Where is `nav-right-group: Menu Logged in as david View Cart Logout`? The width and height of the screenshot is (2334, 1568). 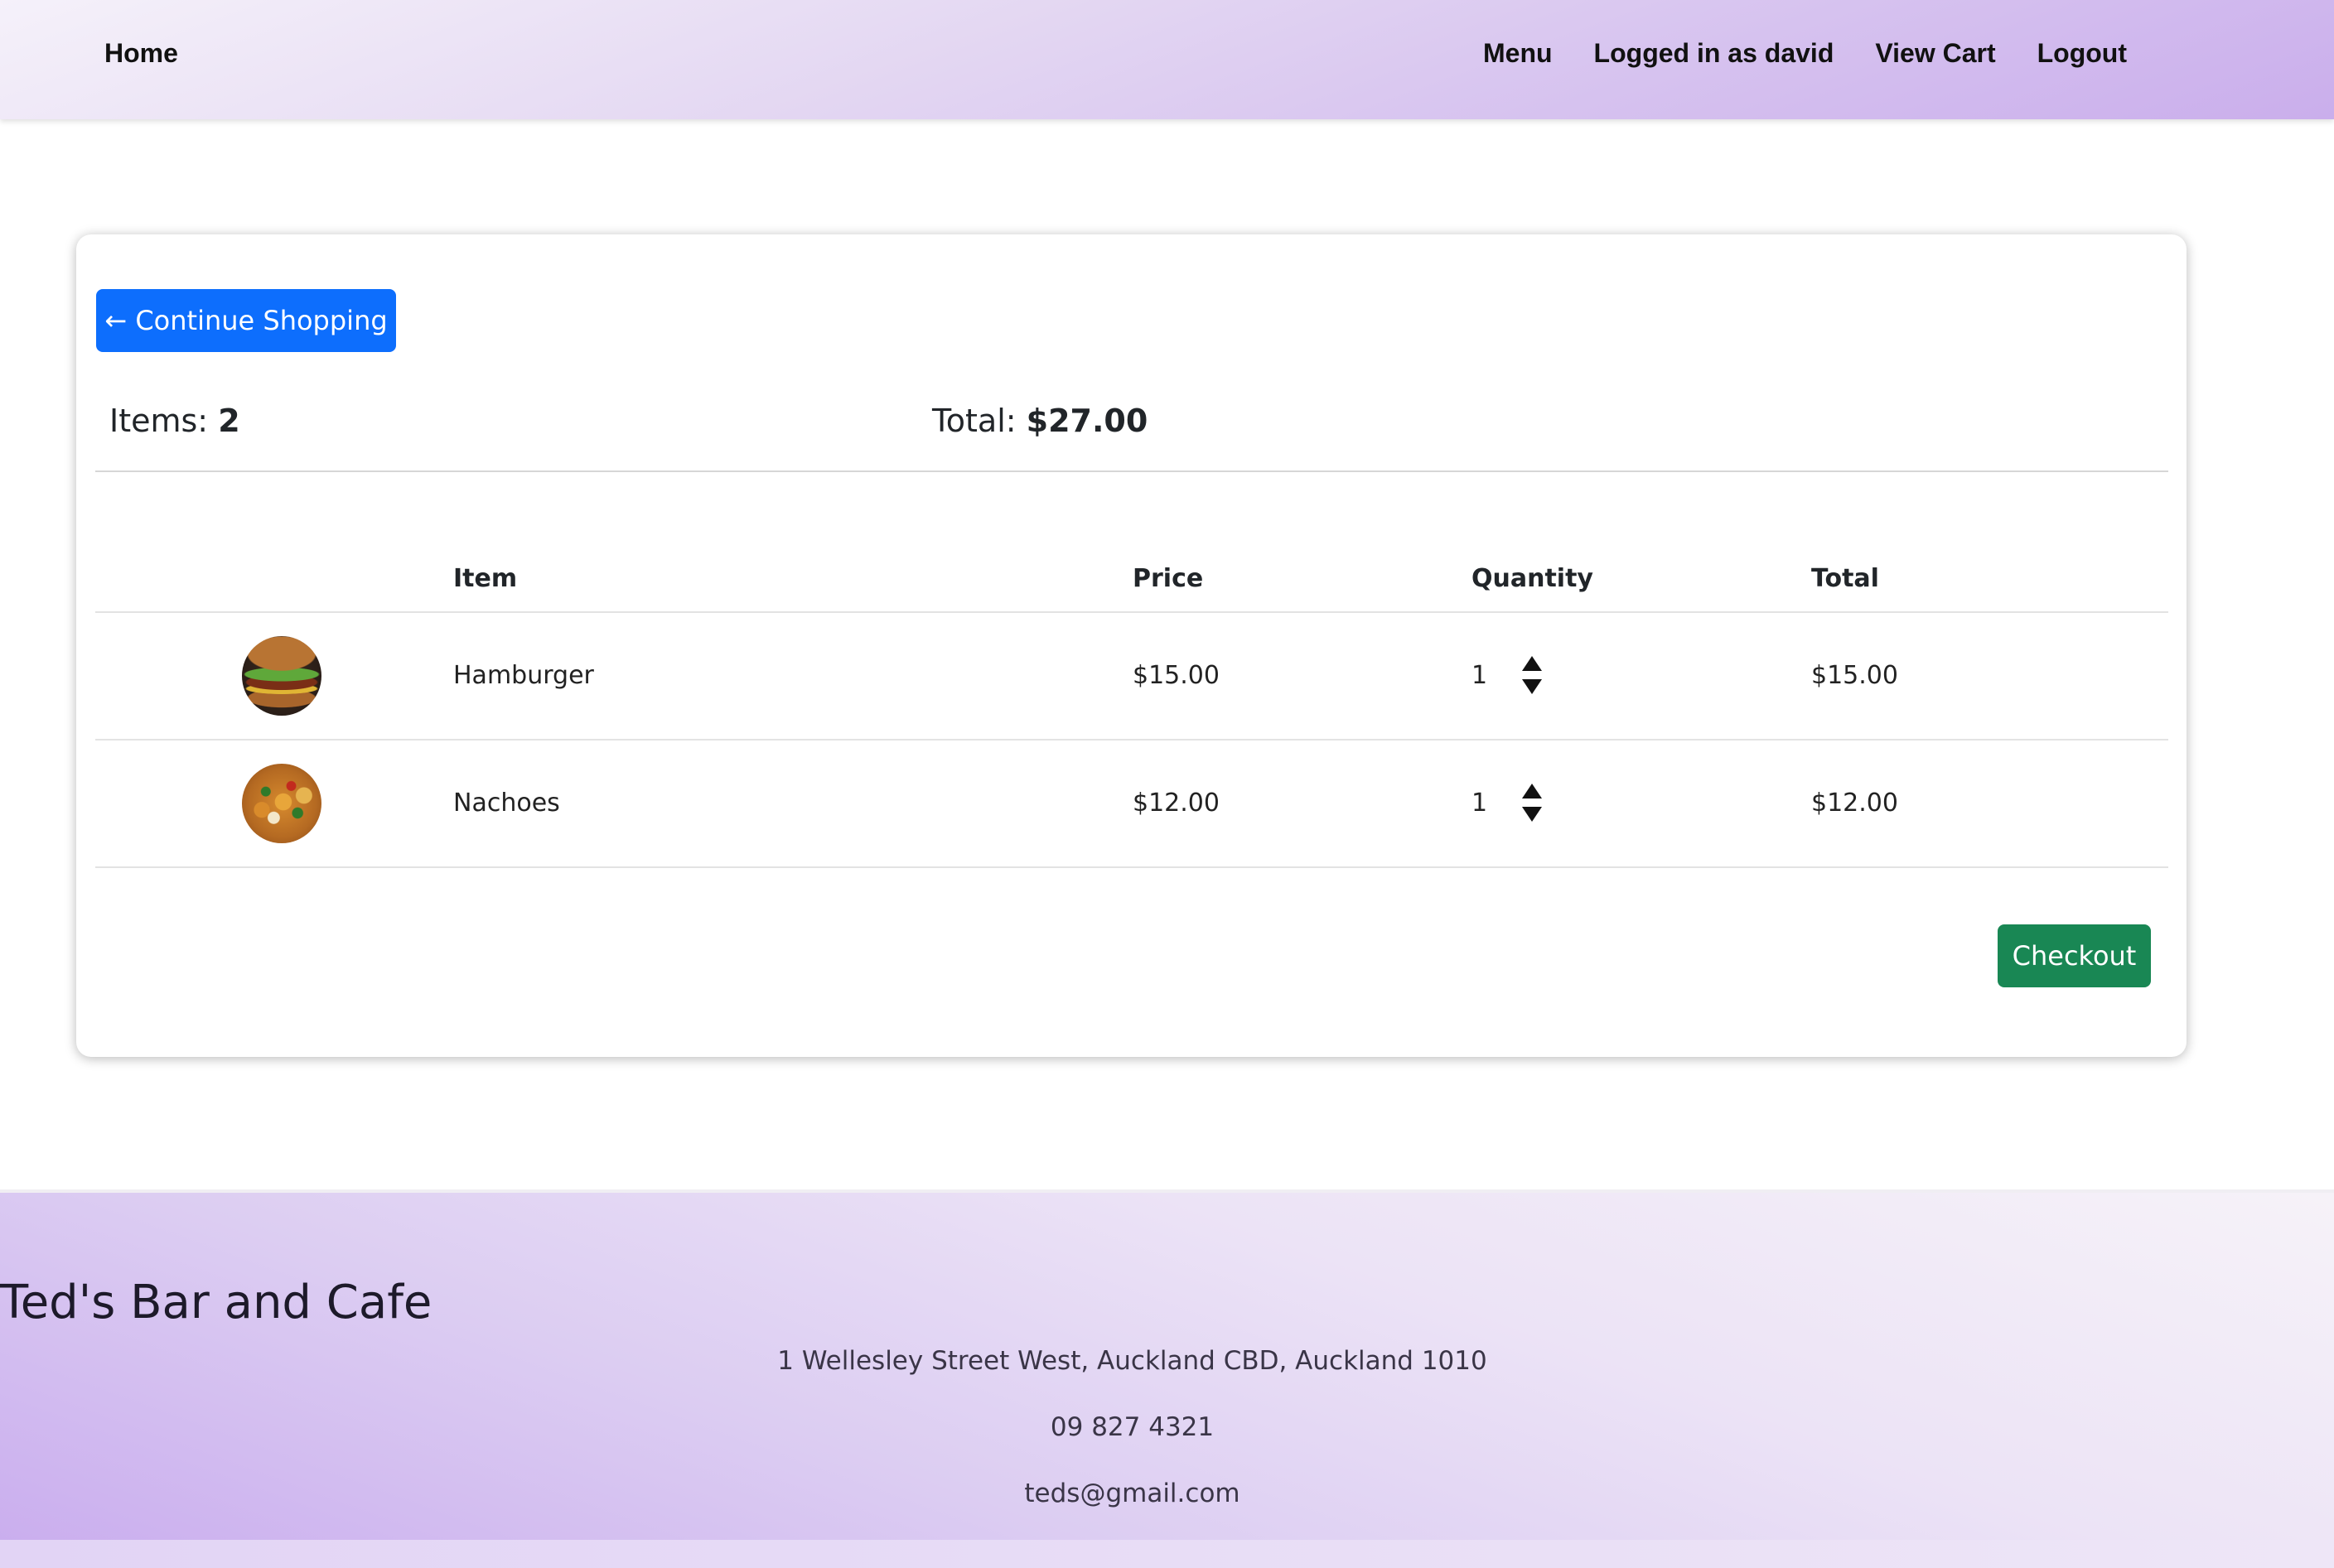 nav-right-group: Menu Logged in as david View Cart Logout is located at coordinates (1805, 53).